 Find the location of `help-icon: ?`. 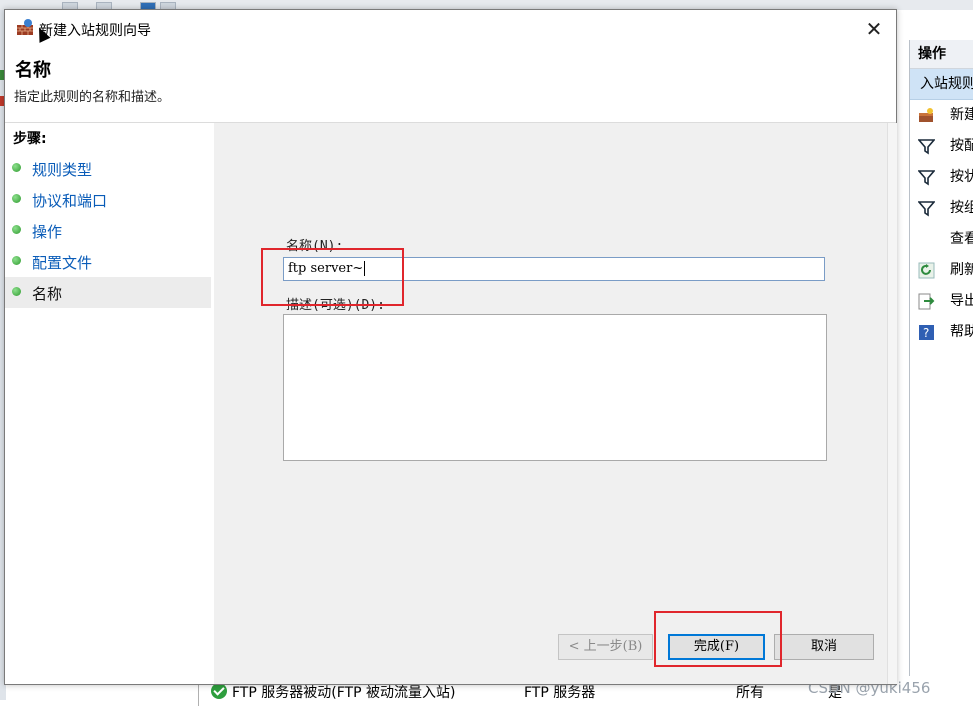

help-icon: ? is located at coordinates (926, 332).